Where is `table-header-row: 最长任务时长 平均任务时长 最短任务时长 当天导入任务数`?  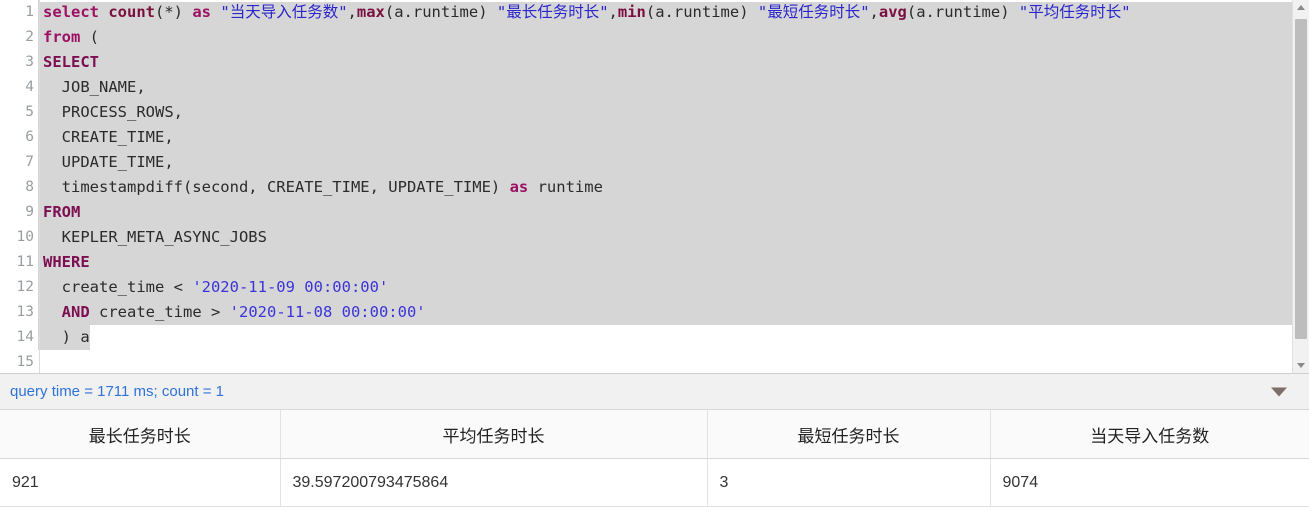
table-header-row: 最长任务时长 平均任务时长 最短任务时长 当天导入任务数 is located at coordinates (654, 434).